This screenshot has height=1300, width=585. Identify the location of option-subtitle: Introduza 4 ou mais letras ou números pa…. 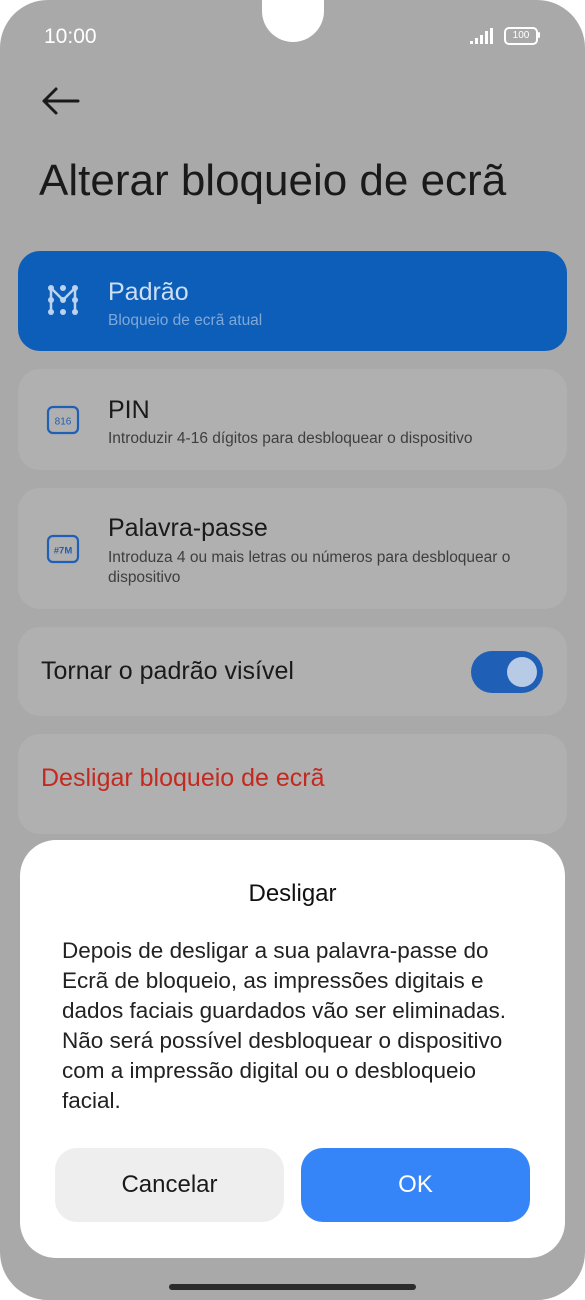
(309, 567).